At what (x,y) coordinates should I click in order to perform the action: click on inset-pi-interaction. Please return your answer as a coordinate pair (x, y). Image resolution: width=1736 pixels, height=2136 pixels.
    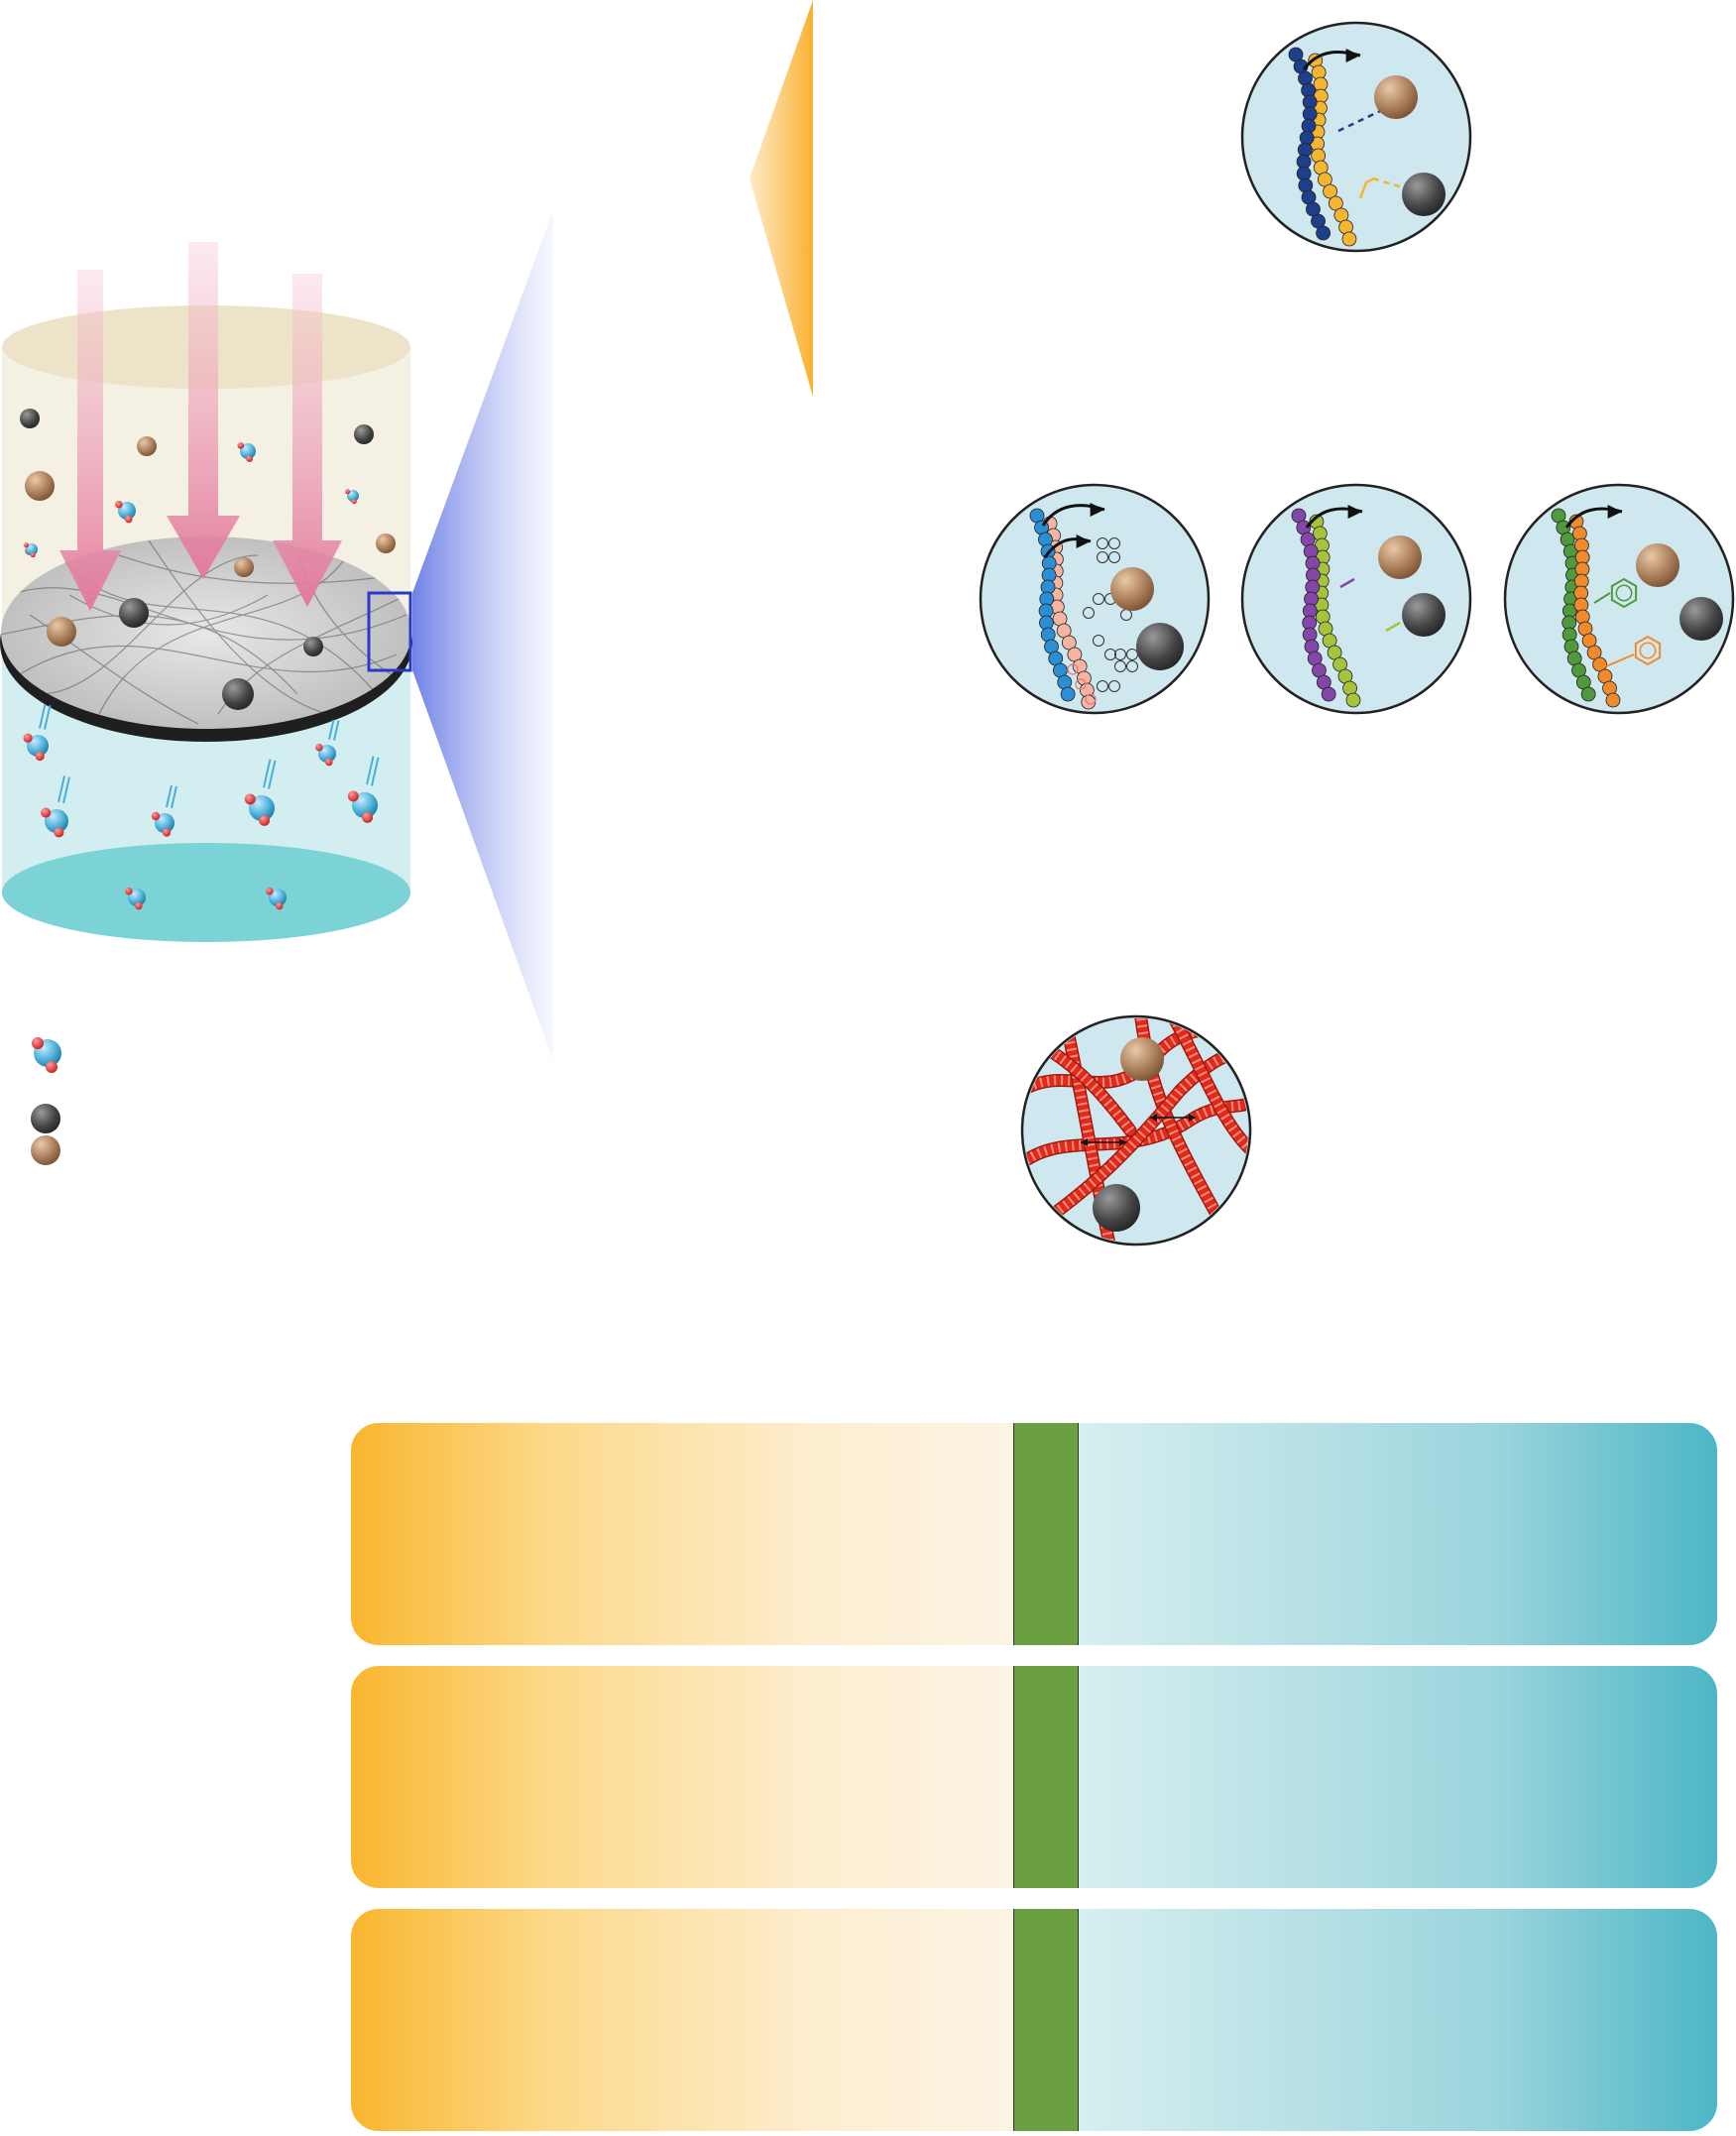
    Looking at the image, I should click on (1619, 599).